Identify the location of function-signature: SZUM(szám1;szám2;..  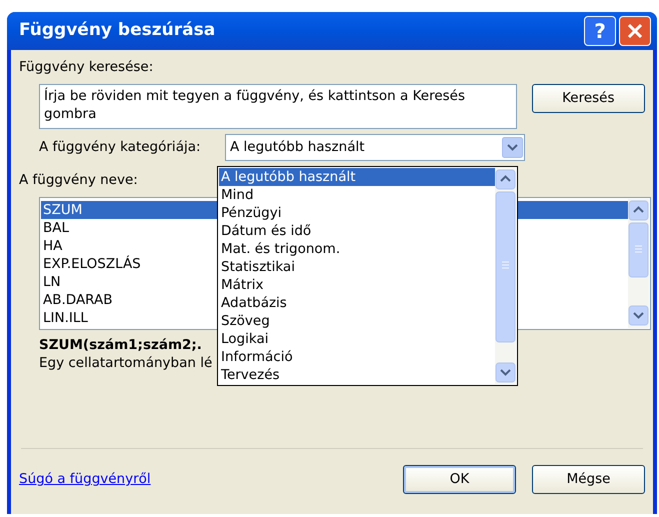
(120, 345).